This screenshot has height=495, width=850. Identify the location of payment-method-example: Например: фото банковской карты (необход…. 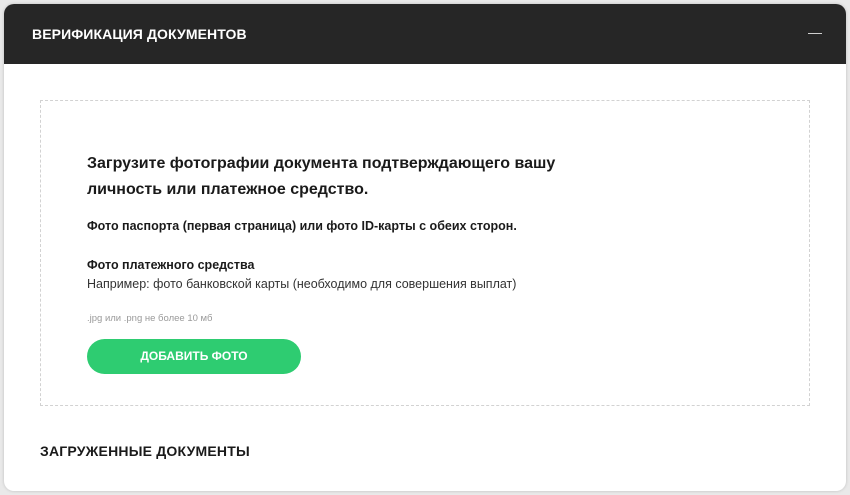
(302, 284).